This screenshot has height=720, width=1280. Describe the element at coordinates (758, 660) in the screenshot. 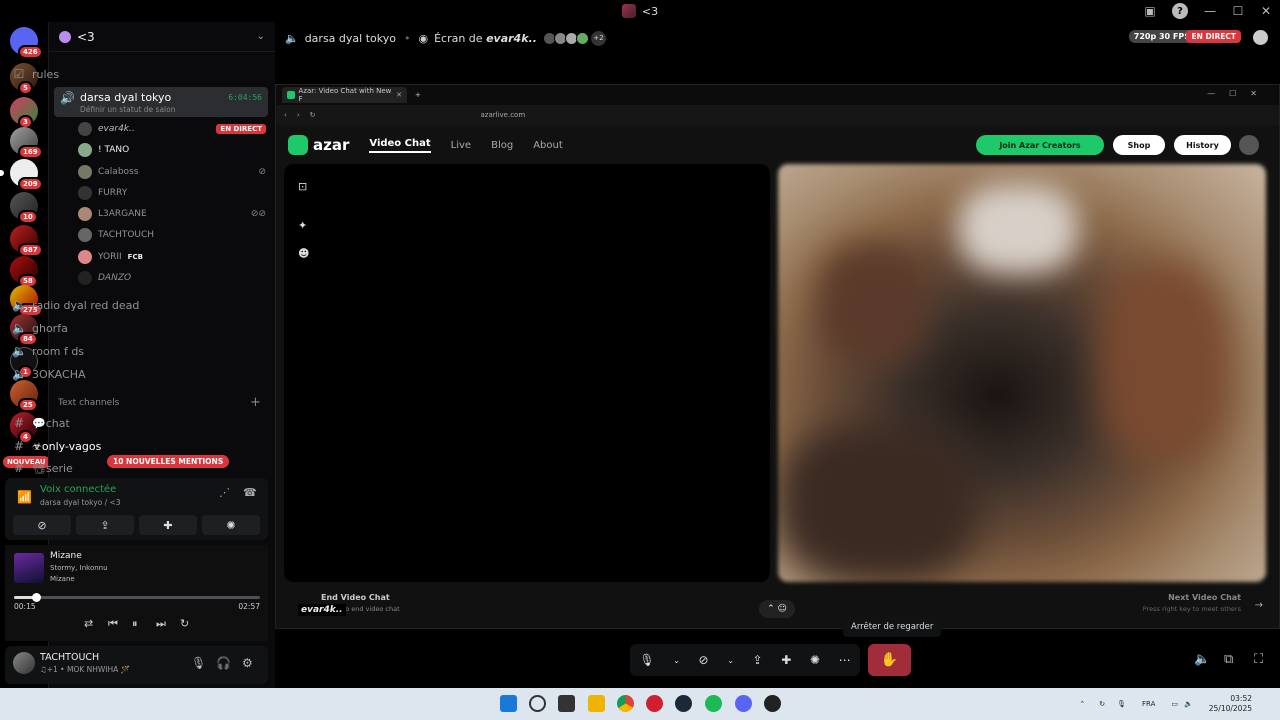

I see `share-screen-icon: ⇪` at that location.